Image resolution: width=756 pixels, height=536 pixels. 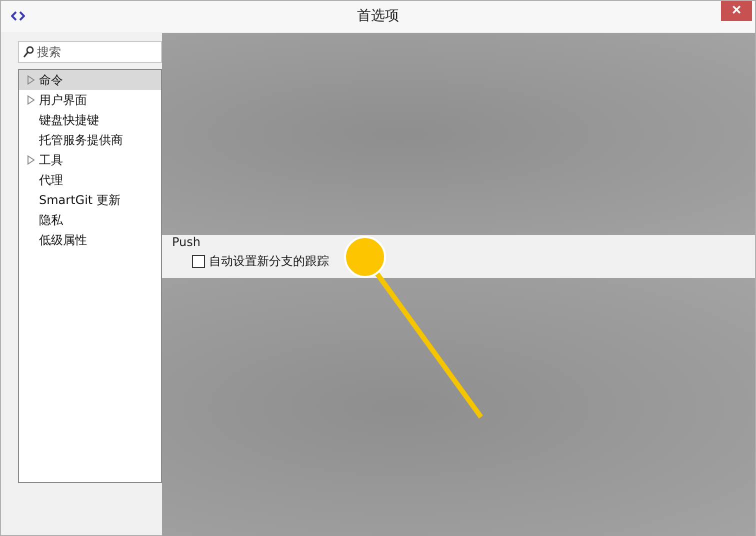 What do you see at coordinates (90, 200) in the screenshot?
I see `tree-item: SmartGit 更新` at bounding box center [90, 200].